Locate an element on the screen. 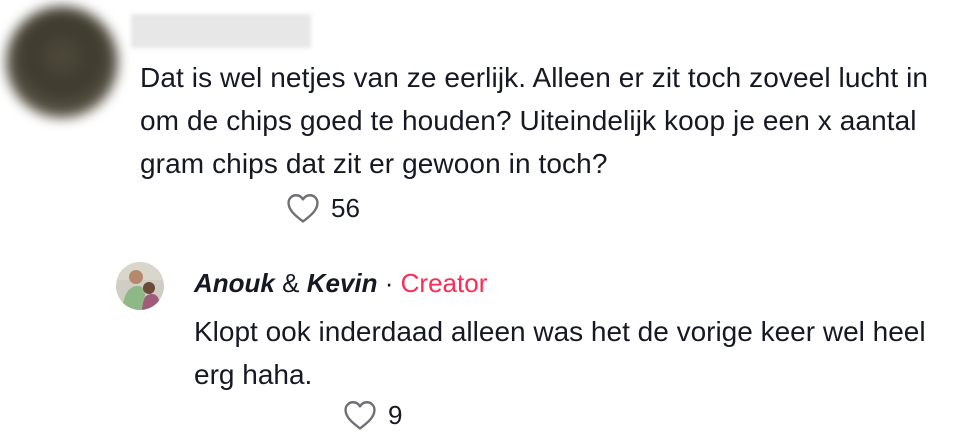  reply-like-button: 9 is located at coordinates (372, 415).